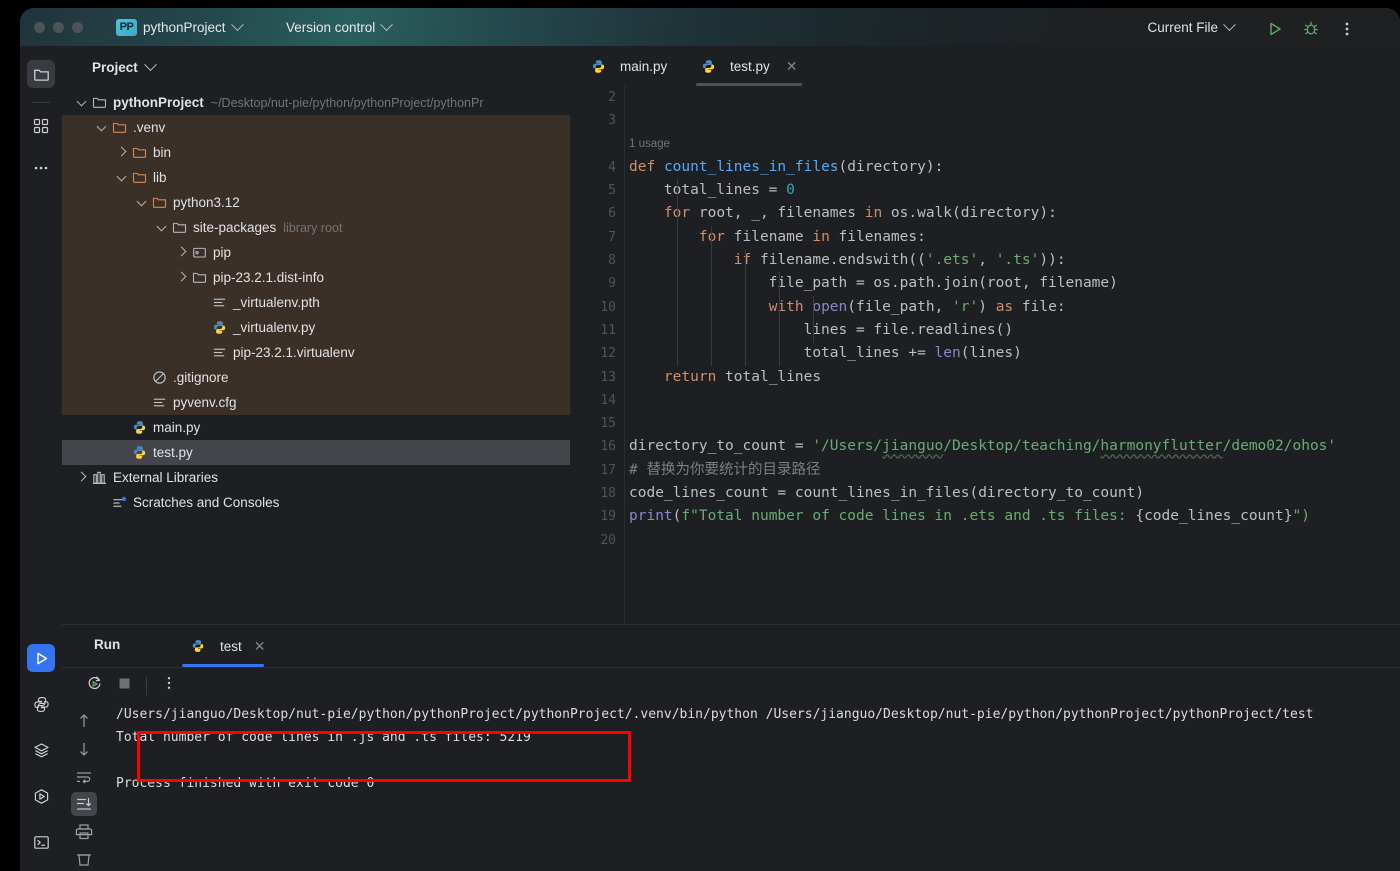  Describe the element at coordinates (1012, 144) in the screenshot. I see `usage-hint: 1 usage` at that location.